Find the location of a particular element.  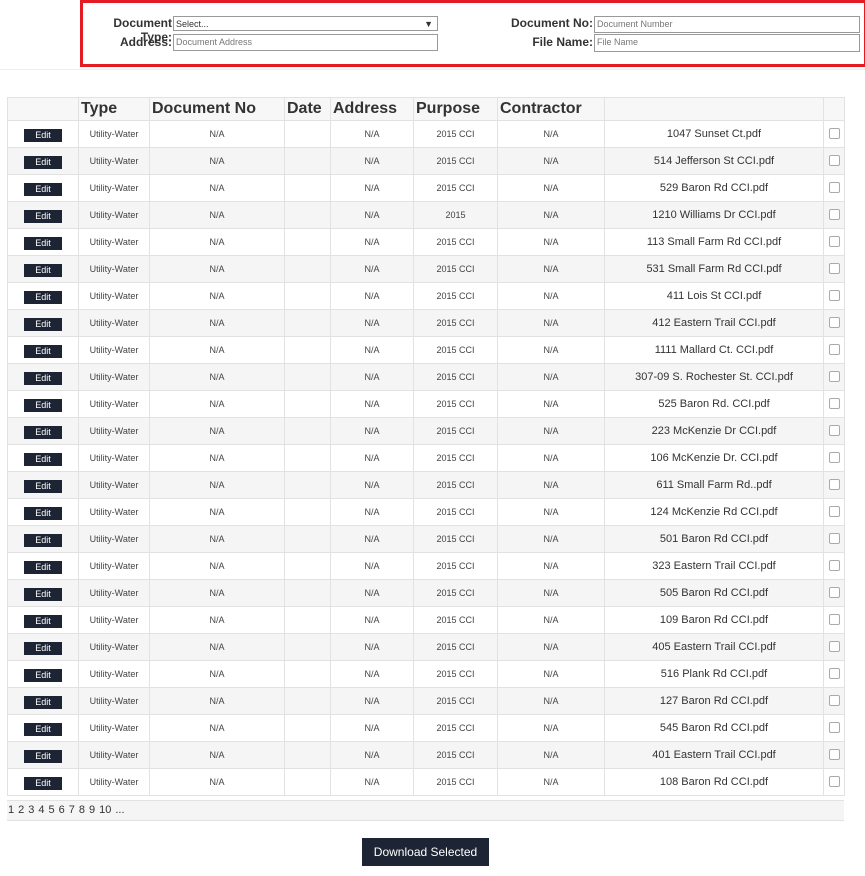

cell-file-name: 545 Baron Rd CCI.pdf is located at coordinates (714, 728).